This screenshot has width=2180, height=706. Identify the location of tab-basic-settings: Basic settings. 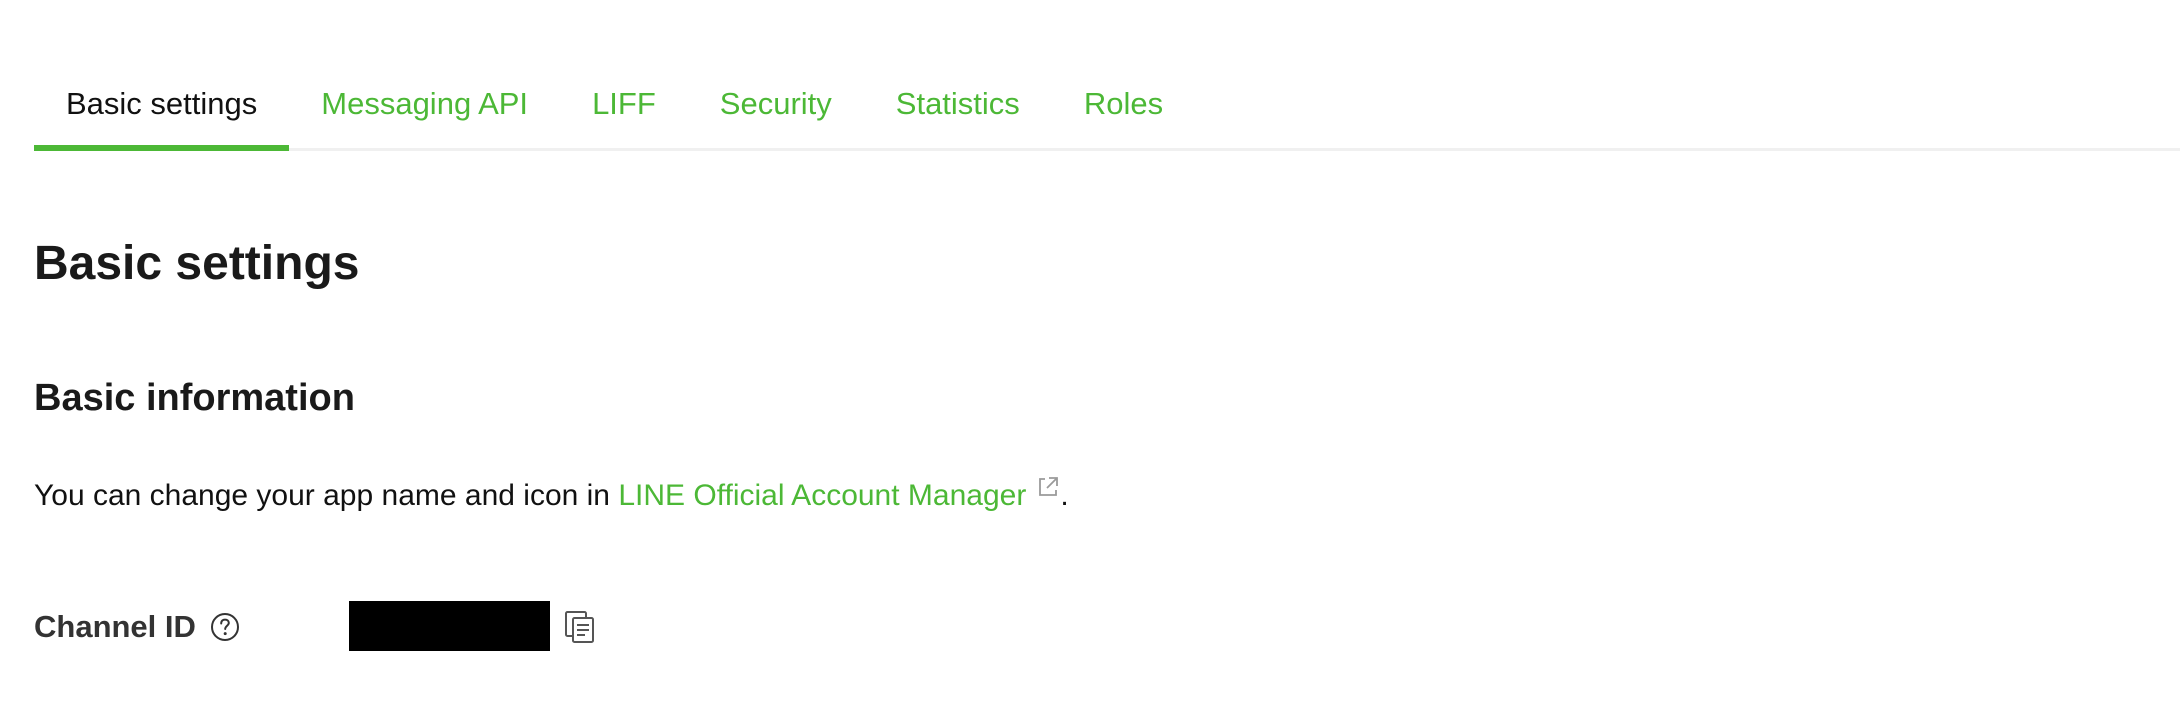
(162, 105).